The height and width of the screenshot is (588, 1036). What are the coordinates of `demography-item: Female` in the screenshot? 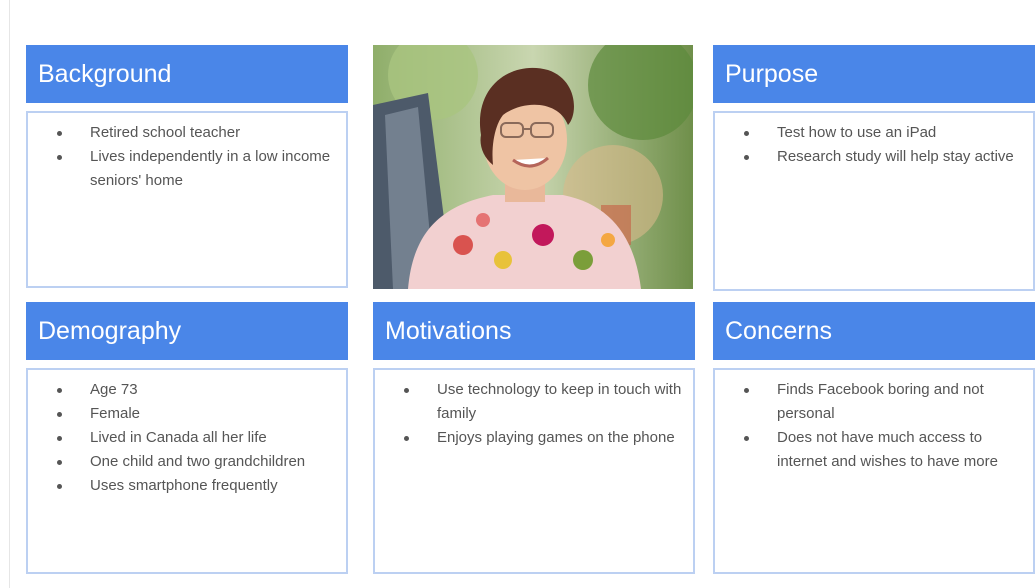 It's located at (189, 414).